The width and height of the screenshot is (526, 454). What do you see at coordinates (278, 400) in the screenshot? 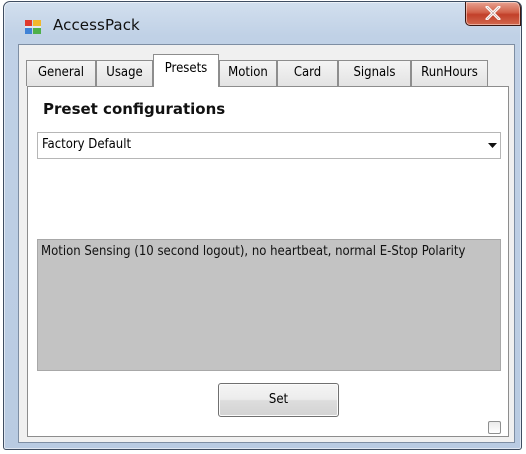
I see `set-button: Set` at bounding box center [278, 400].